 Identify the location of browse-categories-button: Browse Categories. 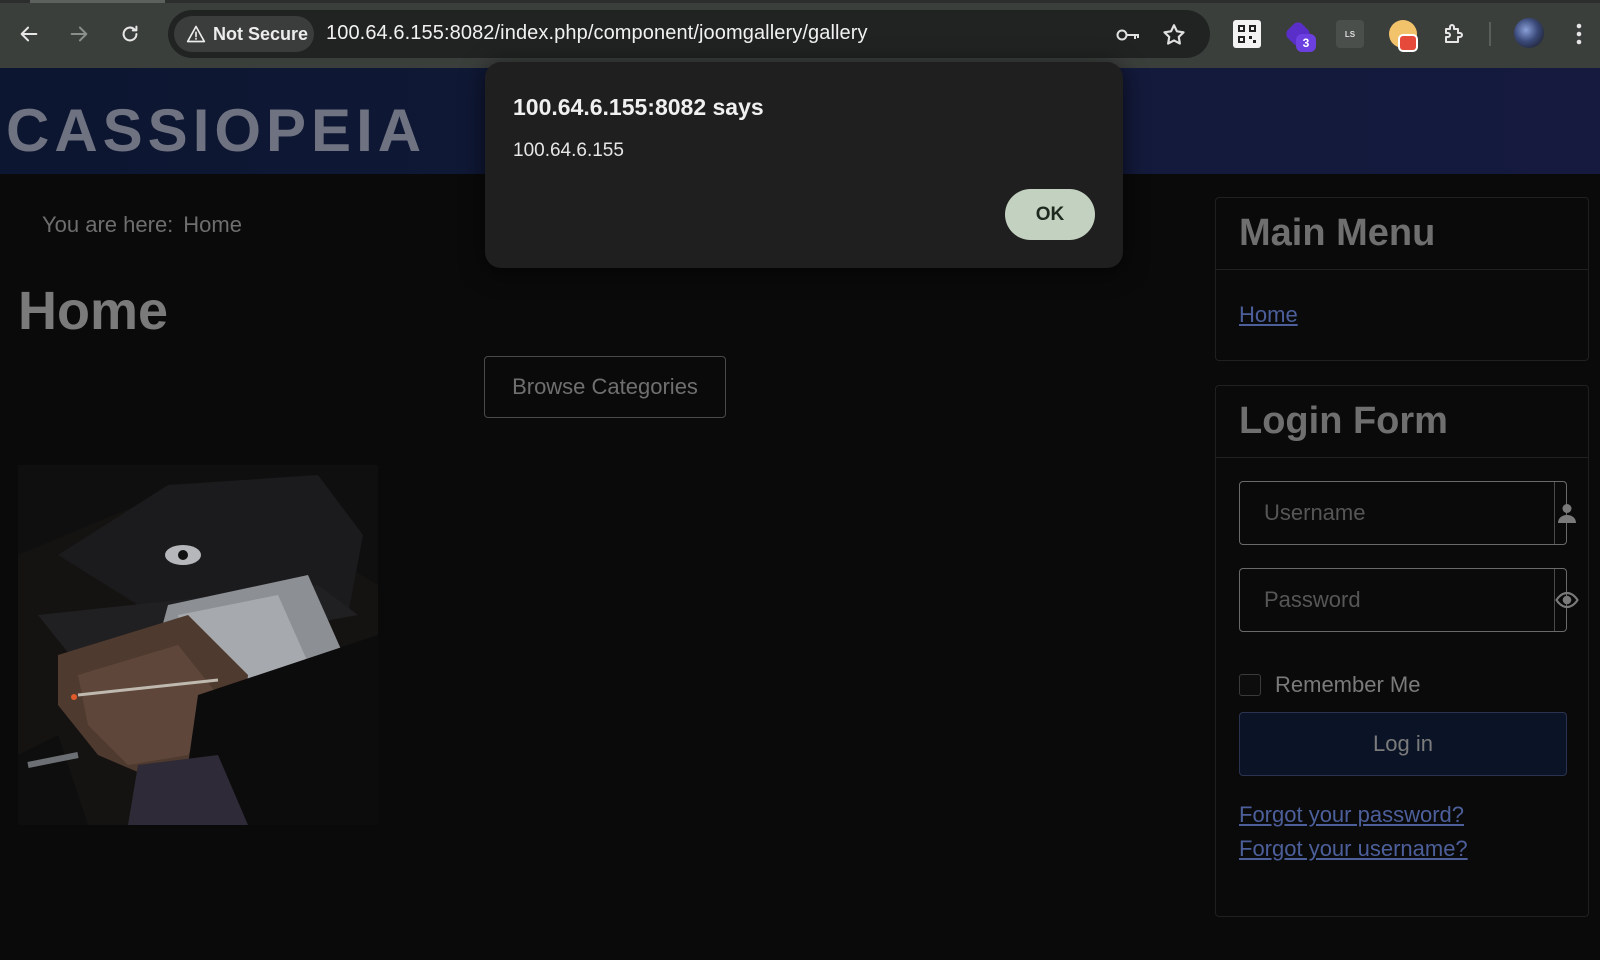
(605, 387).